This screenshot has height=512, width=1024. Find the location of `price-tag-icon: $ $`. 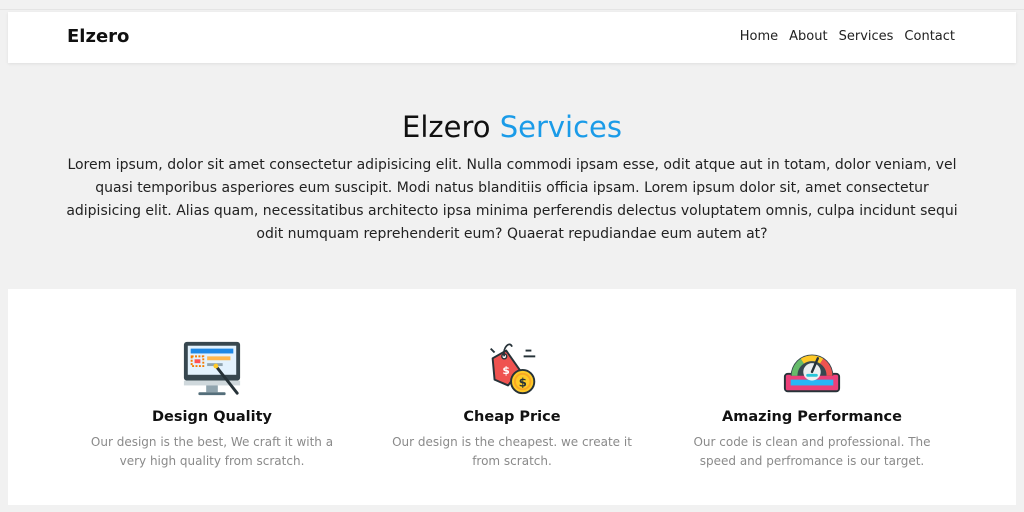

price-tag-icon: $ $ is located at coordinates (513, 369).